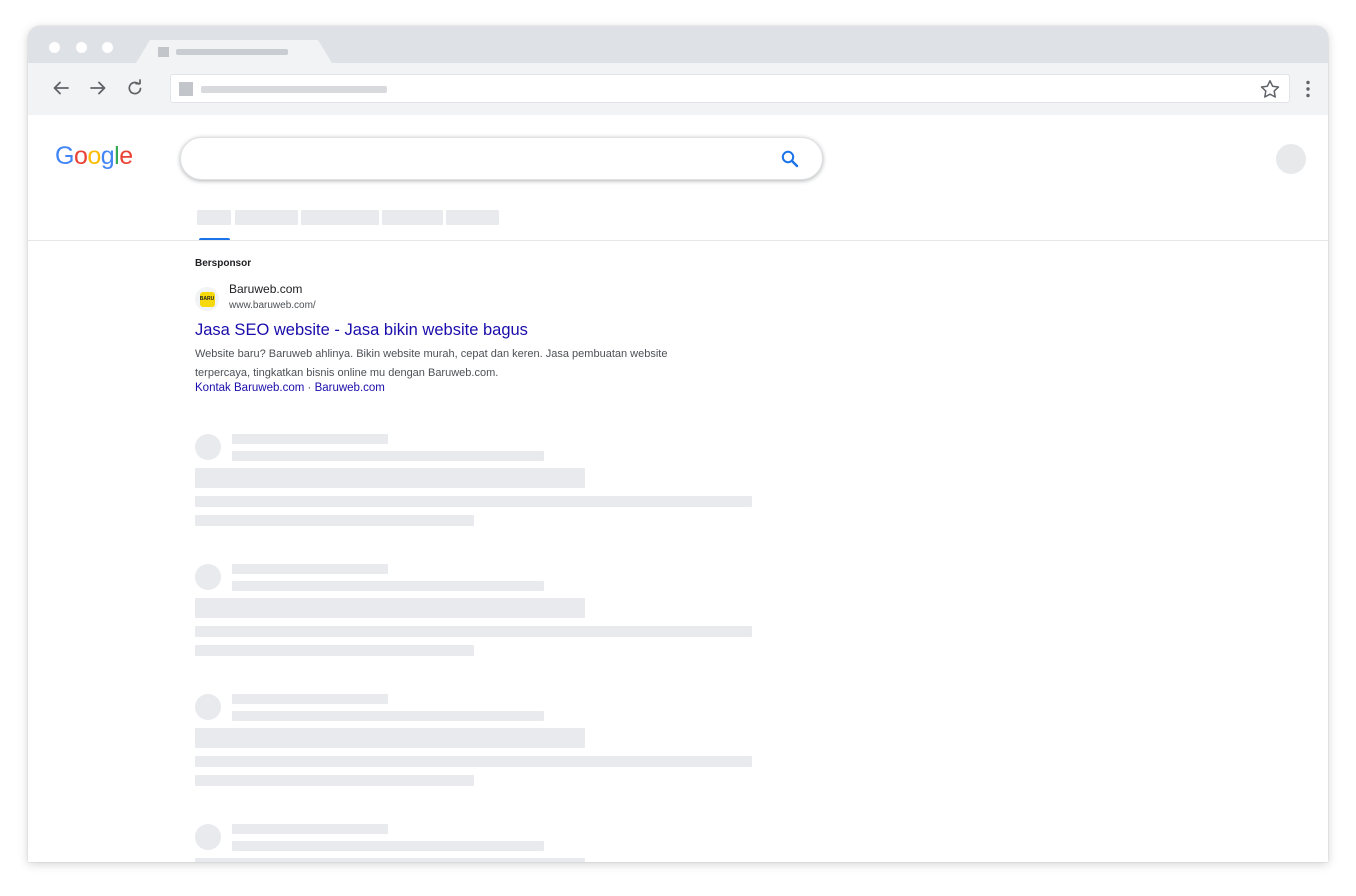 Image resolution: width=1356 pixels, height=896 pixels. What do you see at coordinates (214, 217) in the screenshot?
I see `tab-all-placeholder` at bounding box center [214, 217].